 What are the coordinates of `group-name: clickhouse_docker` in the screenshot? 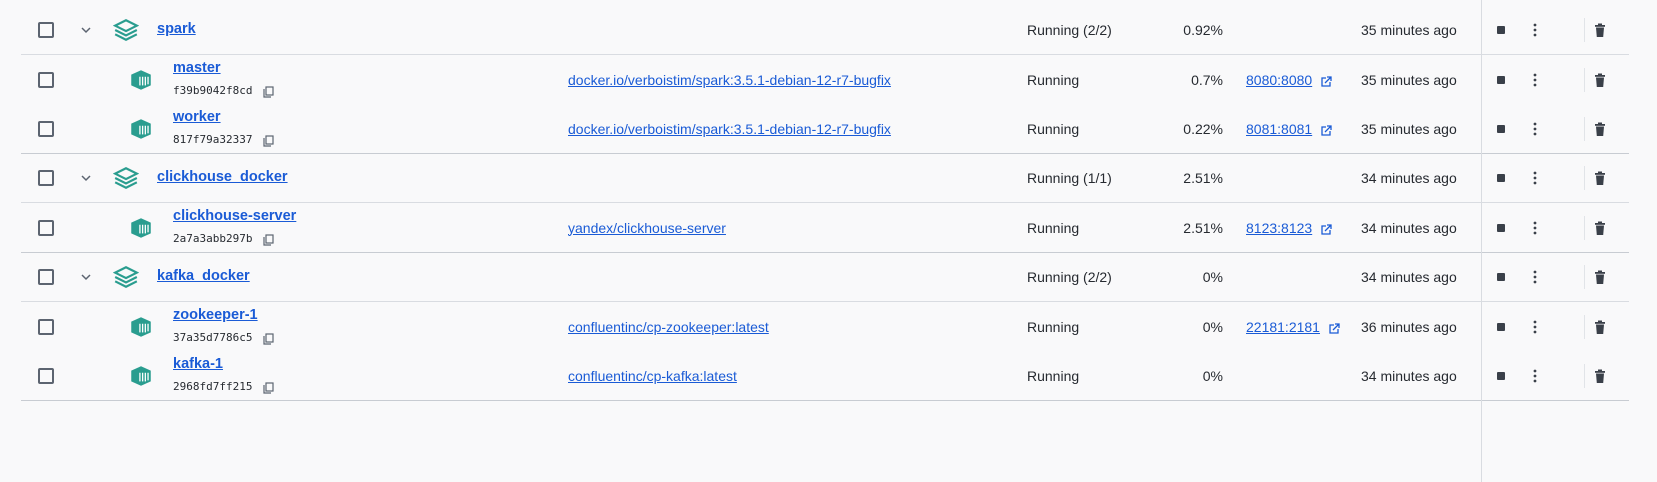 It's located at (222, 177).